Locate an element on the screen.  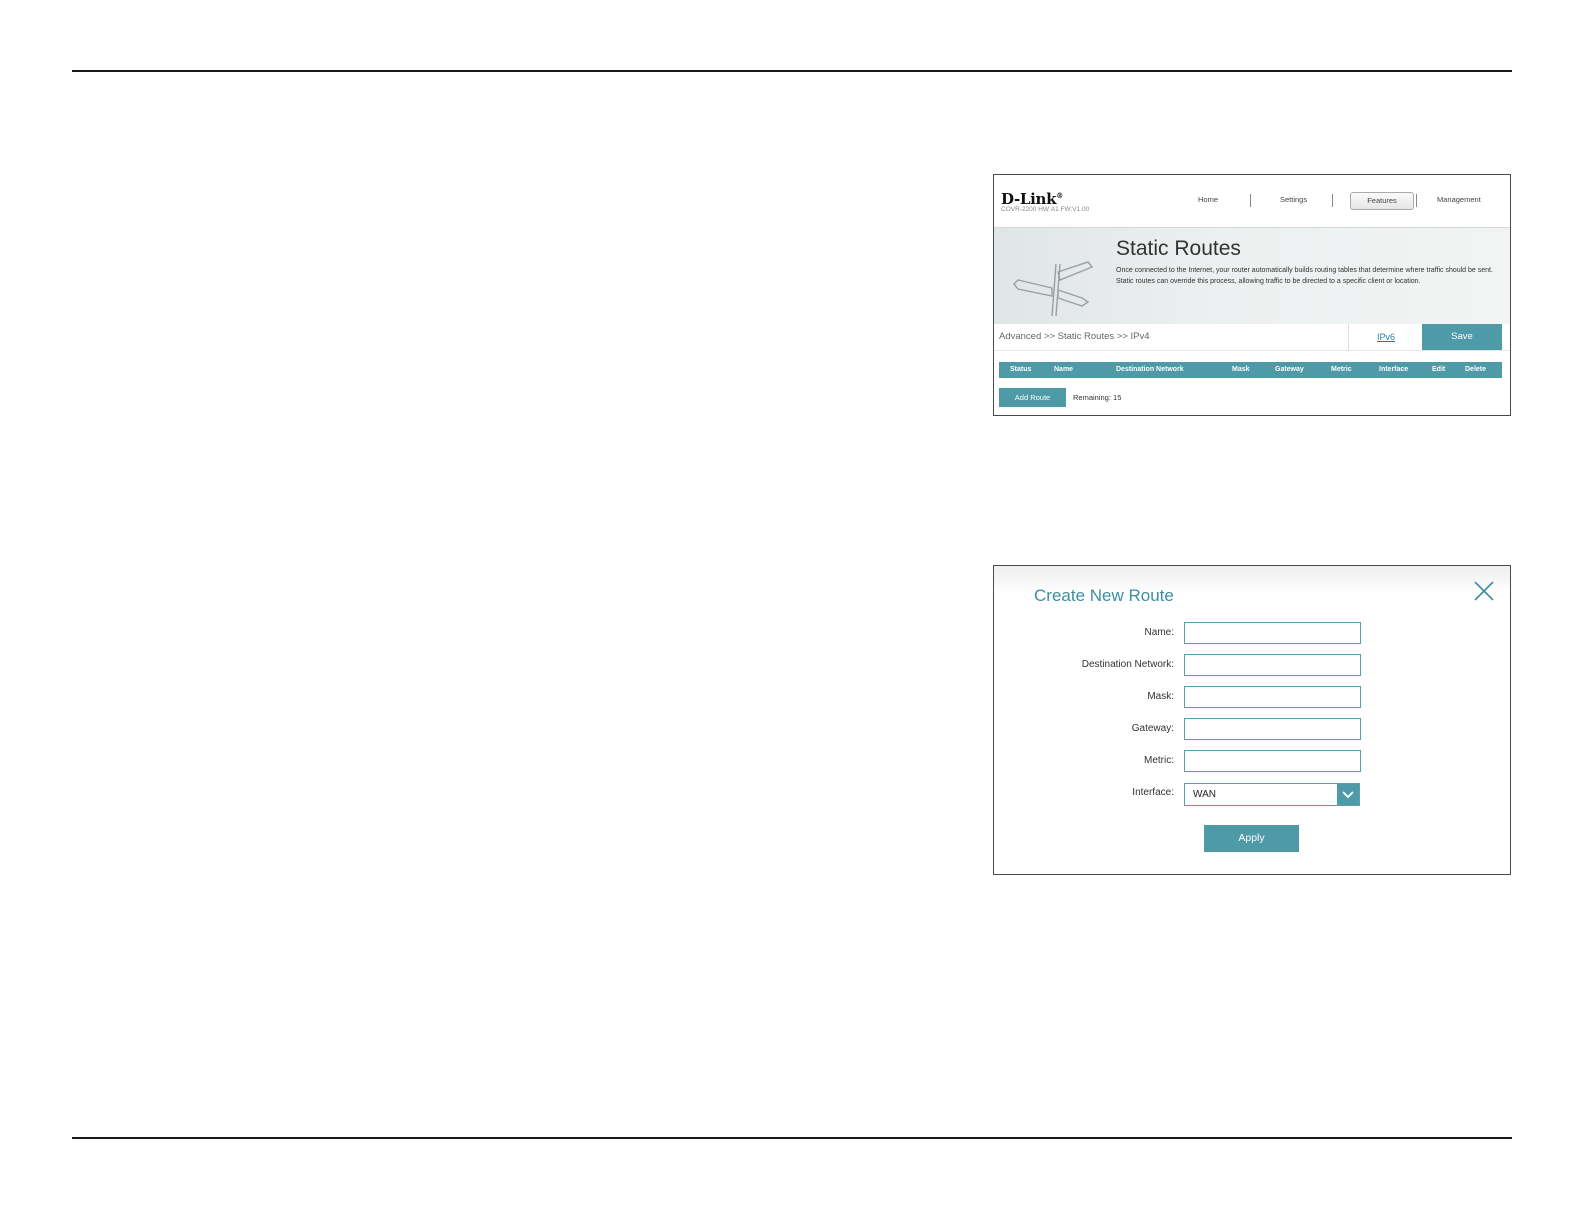
model-info: COVR-2200 HW:A1 FW:V1.00 is located at coordinates (1045, 209).